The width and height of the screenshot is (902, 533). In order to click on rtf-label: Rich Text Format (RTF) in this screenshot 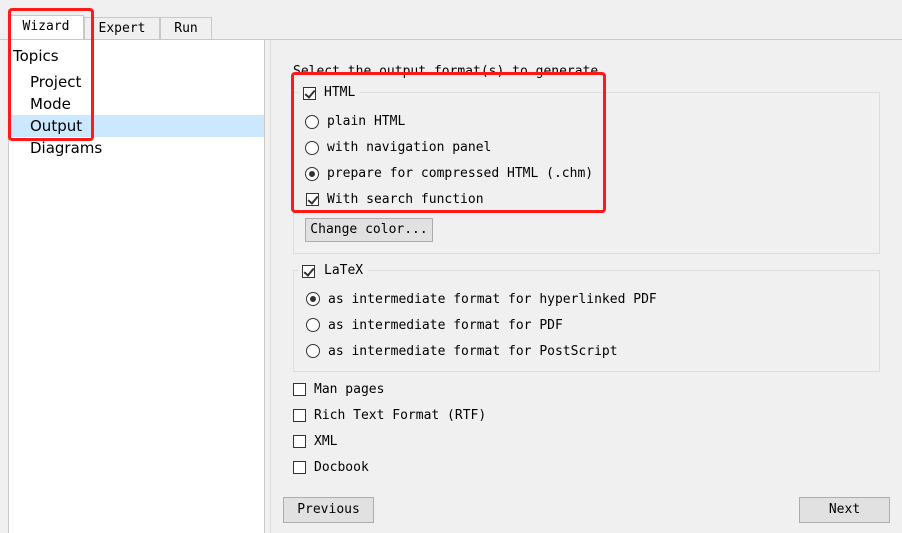, I will do `click(400, 415)`.